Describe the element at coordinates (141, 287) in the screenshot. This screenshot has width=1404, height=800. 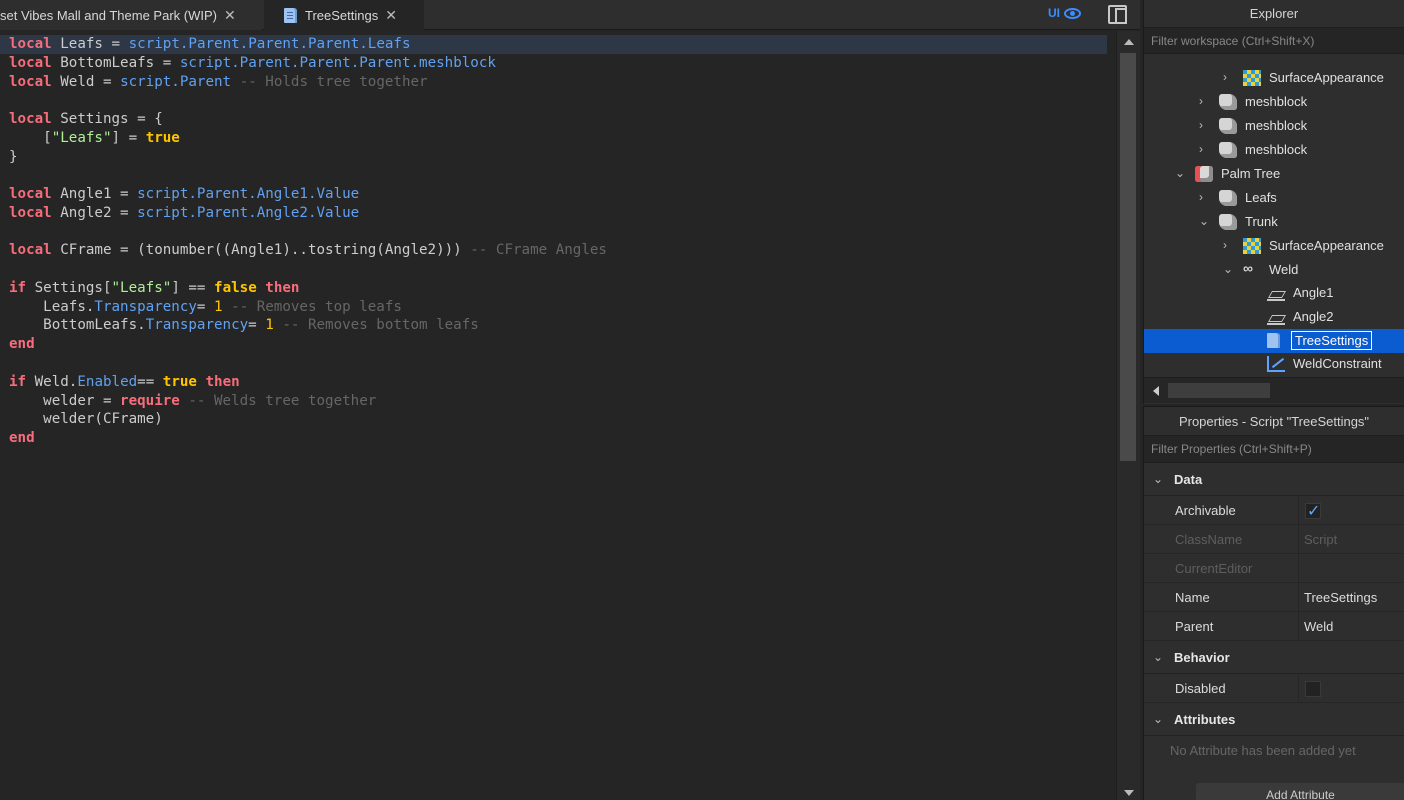
I see `code-token: "Leafs"` at that location.